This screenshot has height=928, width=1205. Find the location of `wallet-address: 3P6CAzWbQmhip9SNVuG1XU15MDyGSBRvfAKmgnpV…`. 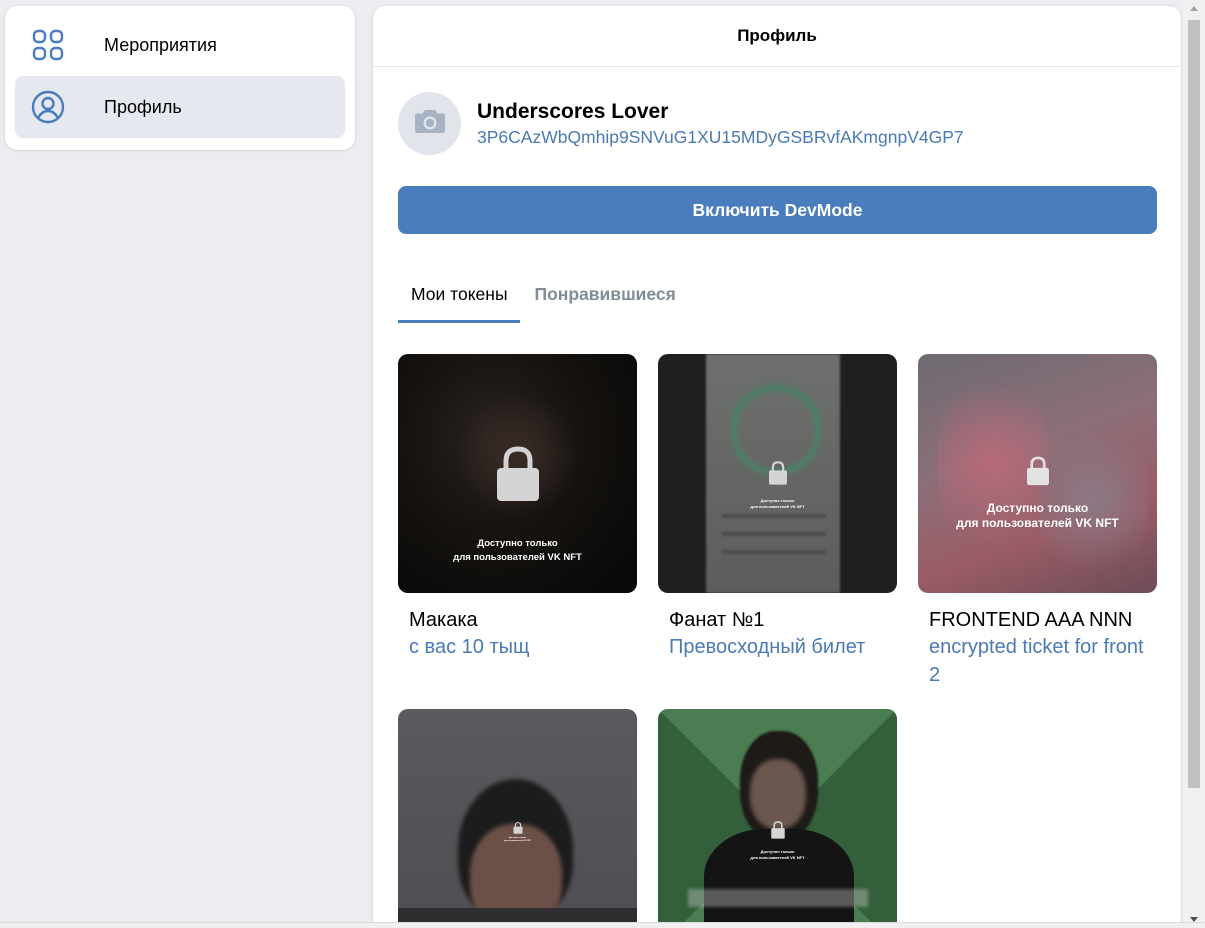

wallet-address: 3P6CAzWbQmhip9SNVuG1XU15MDyGSBRvfAKmgnpV… is located at coordinates (720, 137).